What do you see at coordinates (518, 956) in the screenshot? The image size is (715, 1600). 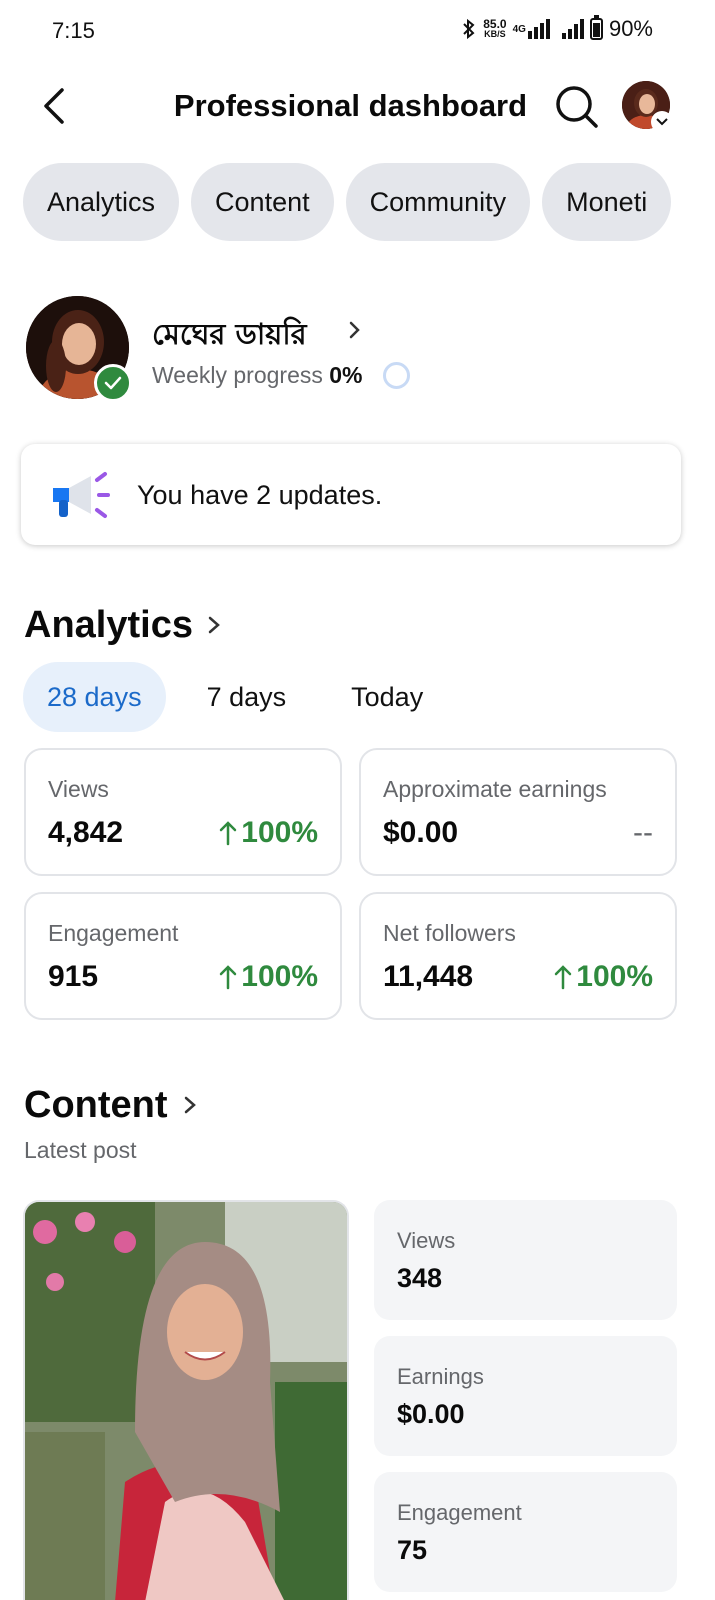 I see `metric-card-net-followers: Net followers 11,448 100%` at bounding box center [518, 956].